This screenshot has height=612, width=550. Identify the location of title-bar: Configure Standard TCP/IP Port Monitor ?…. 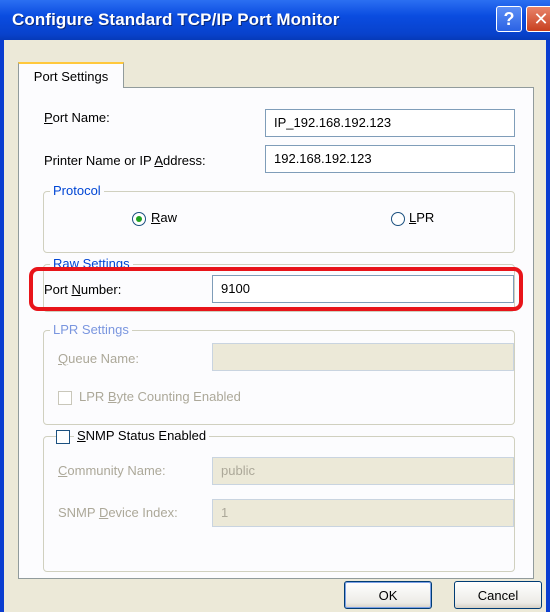
(275, 20).